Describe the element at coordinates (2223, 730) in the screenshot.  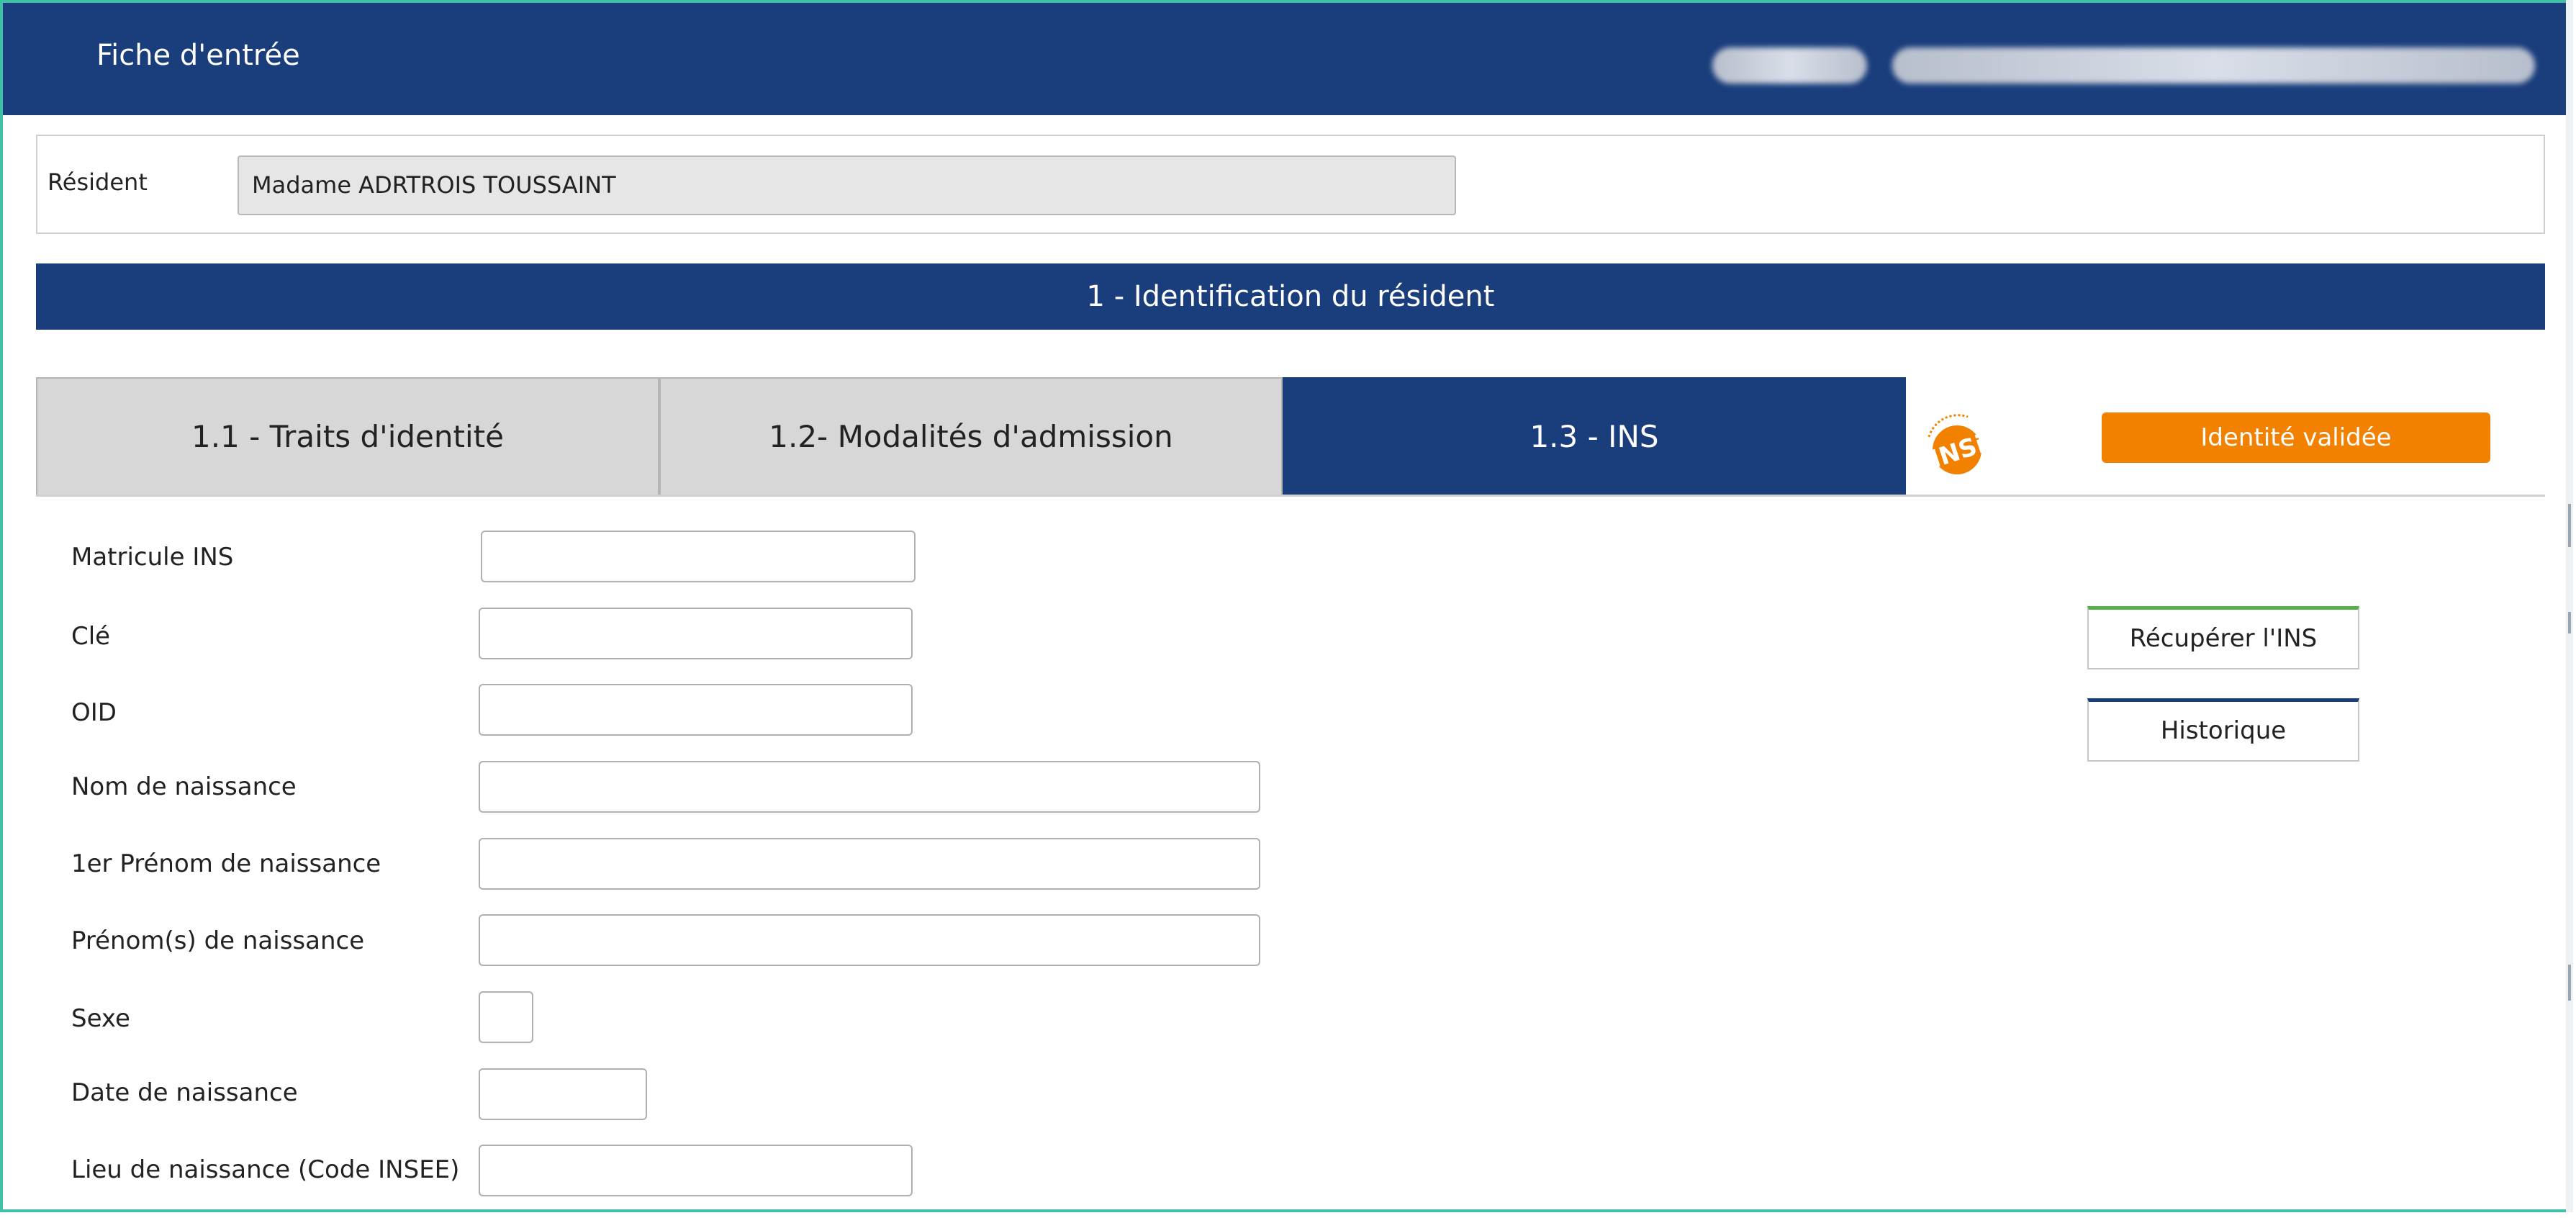
I see `historique-button: Historique` at that location.